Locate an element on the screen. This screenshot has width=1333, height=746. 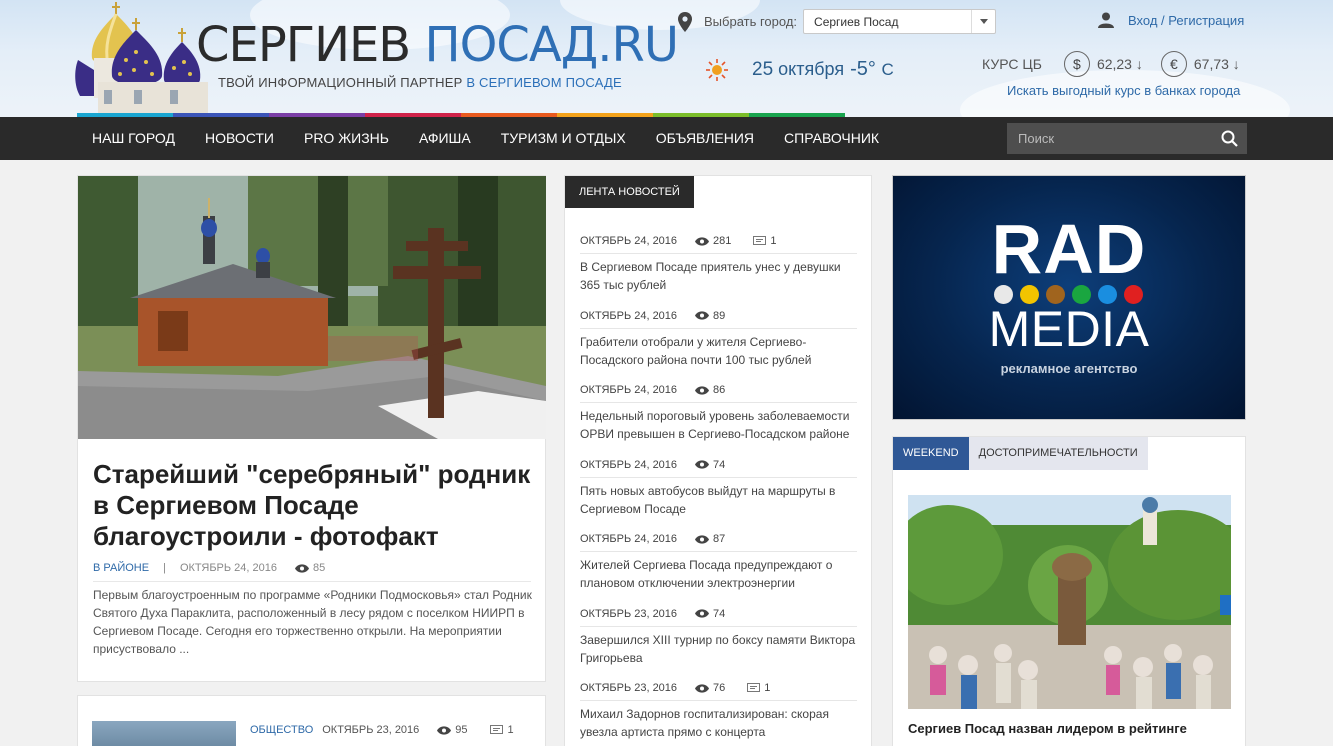
rad-media-ad-banner: RAD MEDIA рекламное агентство is located at coordinates (1069, 297).